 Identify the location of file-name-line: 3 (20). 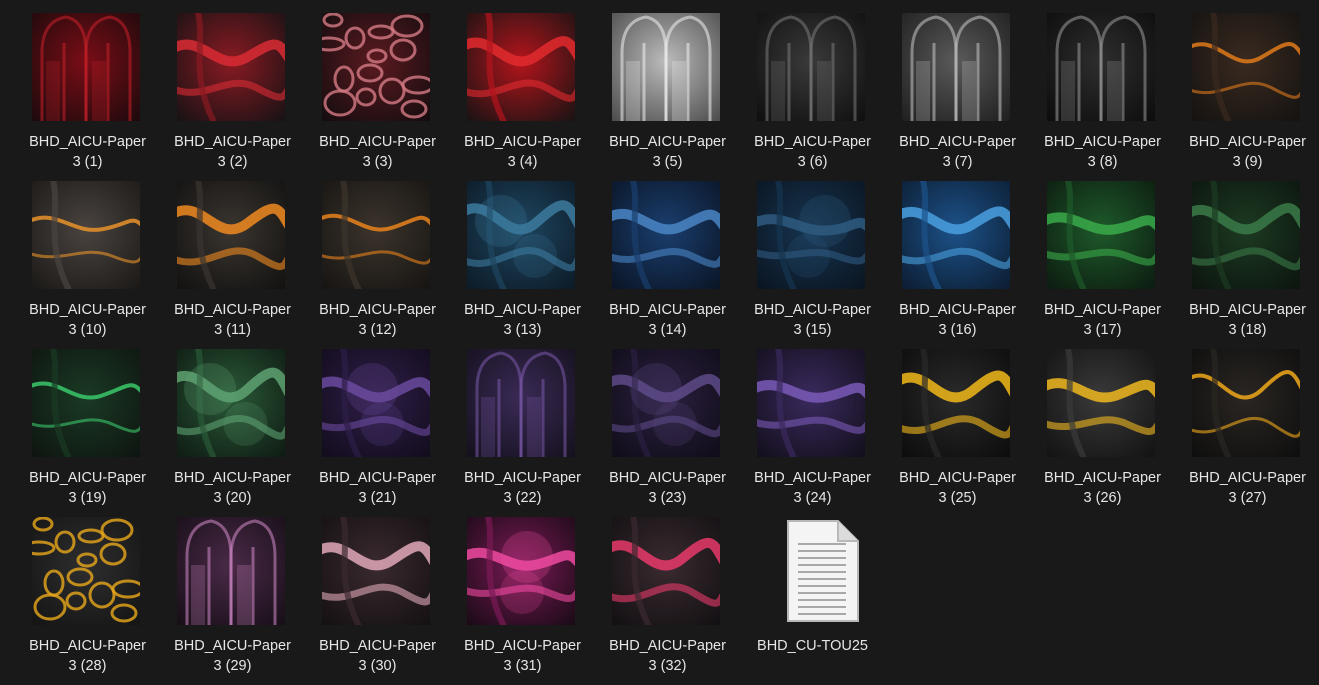
(232, 498).